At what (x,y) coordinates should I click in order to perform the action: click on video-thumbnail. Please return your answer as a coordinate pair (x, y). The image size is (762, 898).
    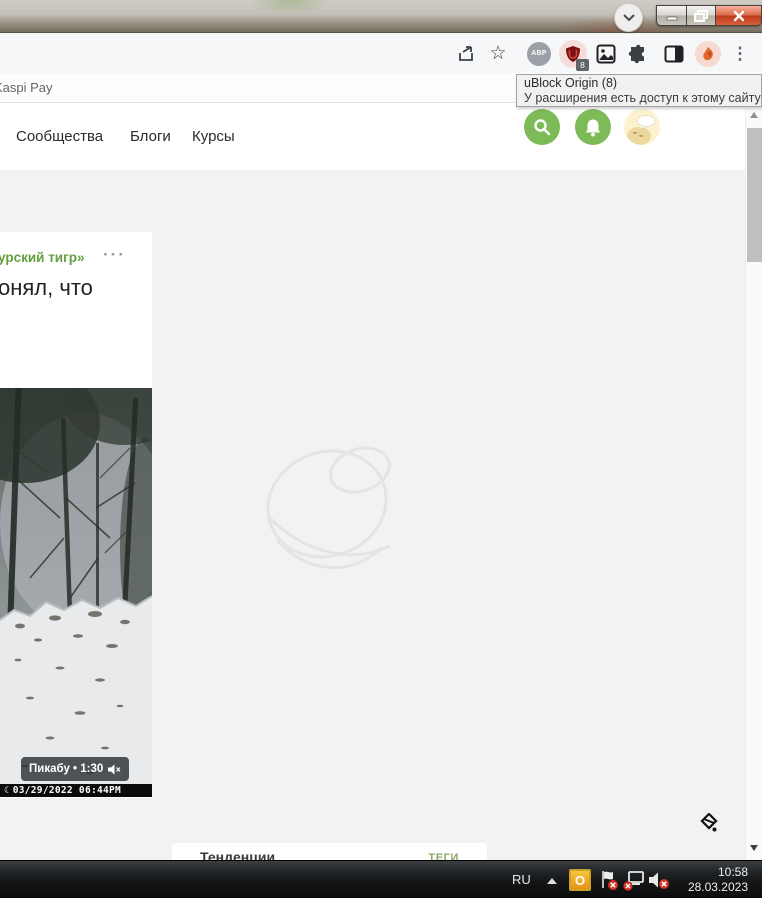
    Looking at the image, I should click on (76, 586).